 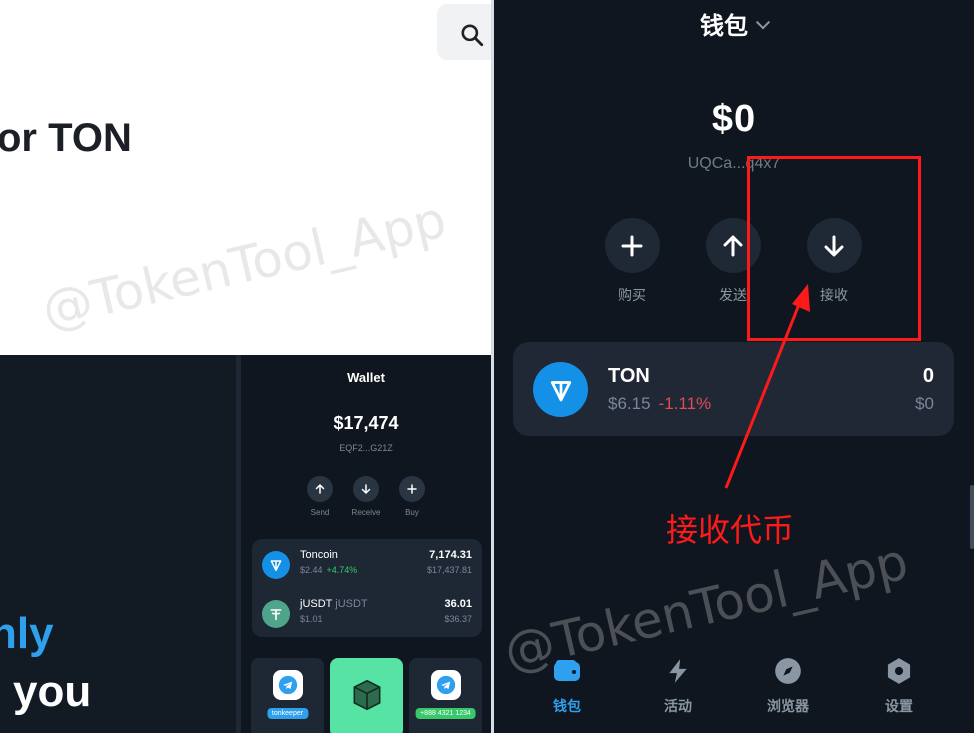 I want to click on annotation-arrow-icon, so click(x=767, y=386).